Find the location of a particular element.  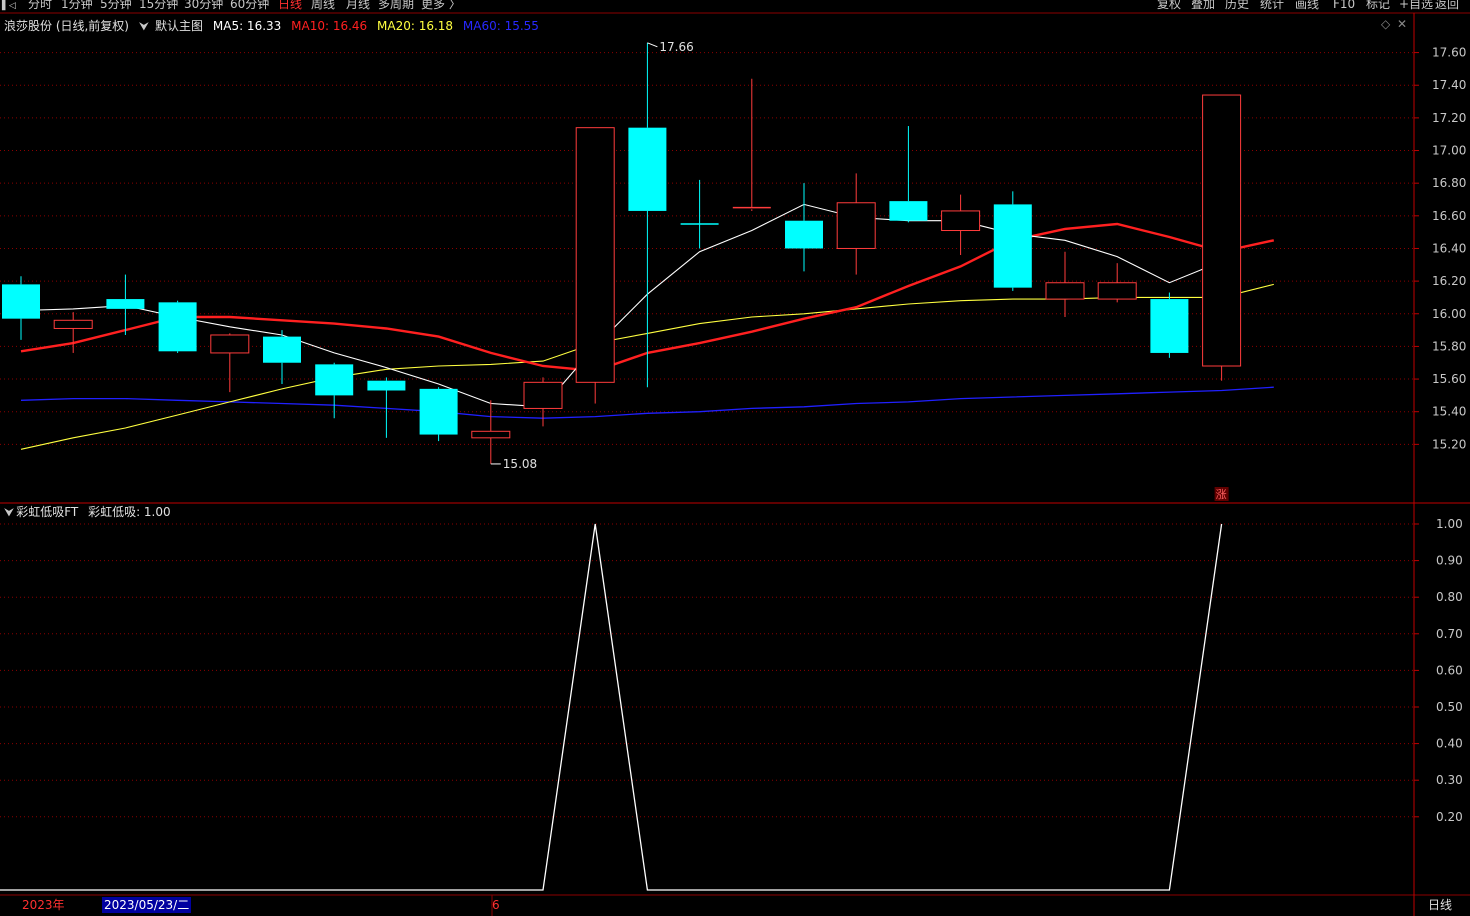

indicator-tick-label: 0.40 is located at coordinates (1449, 744).